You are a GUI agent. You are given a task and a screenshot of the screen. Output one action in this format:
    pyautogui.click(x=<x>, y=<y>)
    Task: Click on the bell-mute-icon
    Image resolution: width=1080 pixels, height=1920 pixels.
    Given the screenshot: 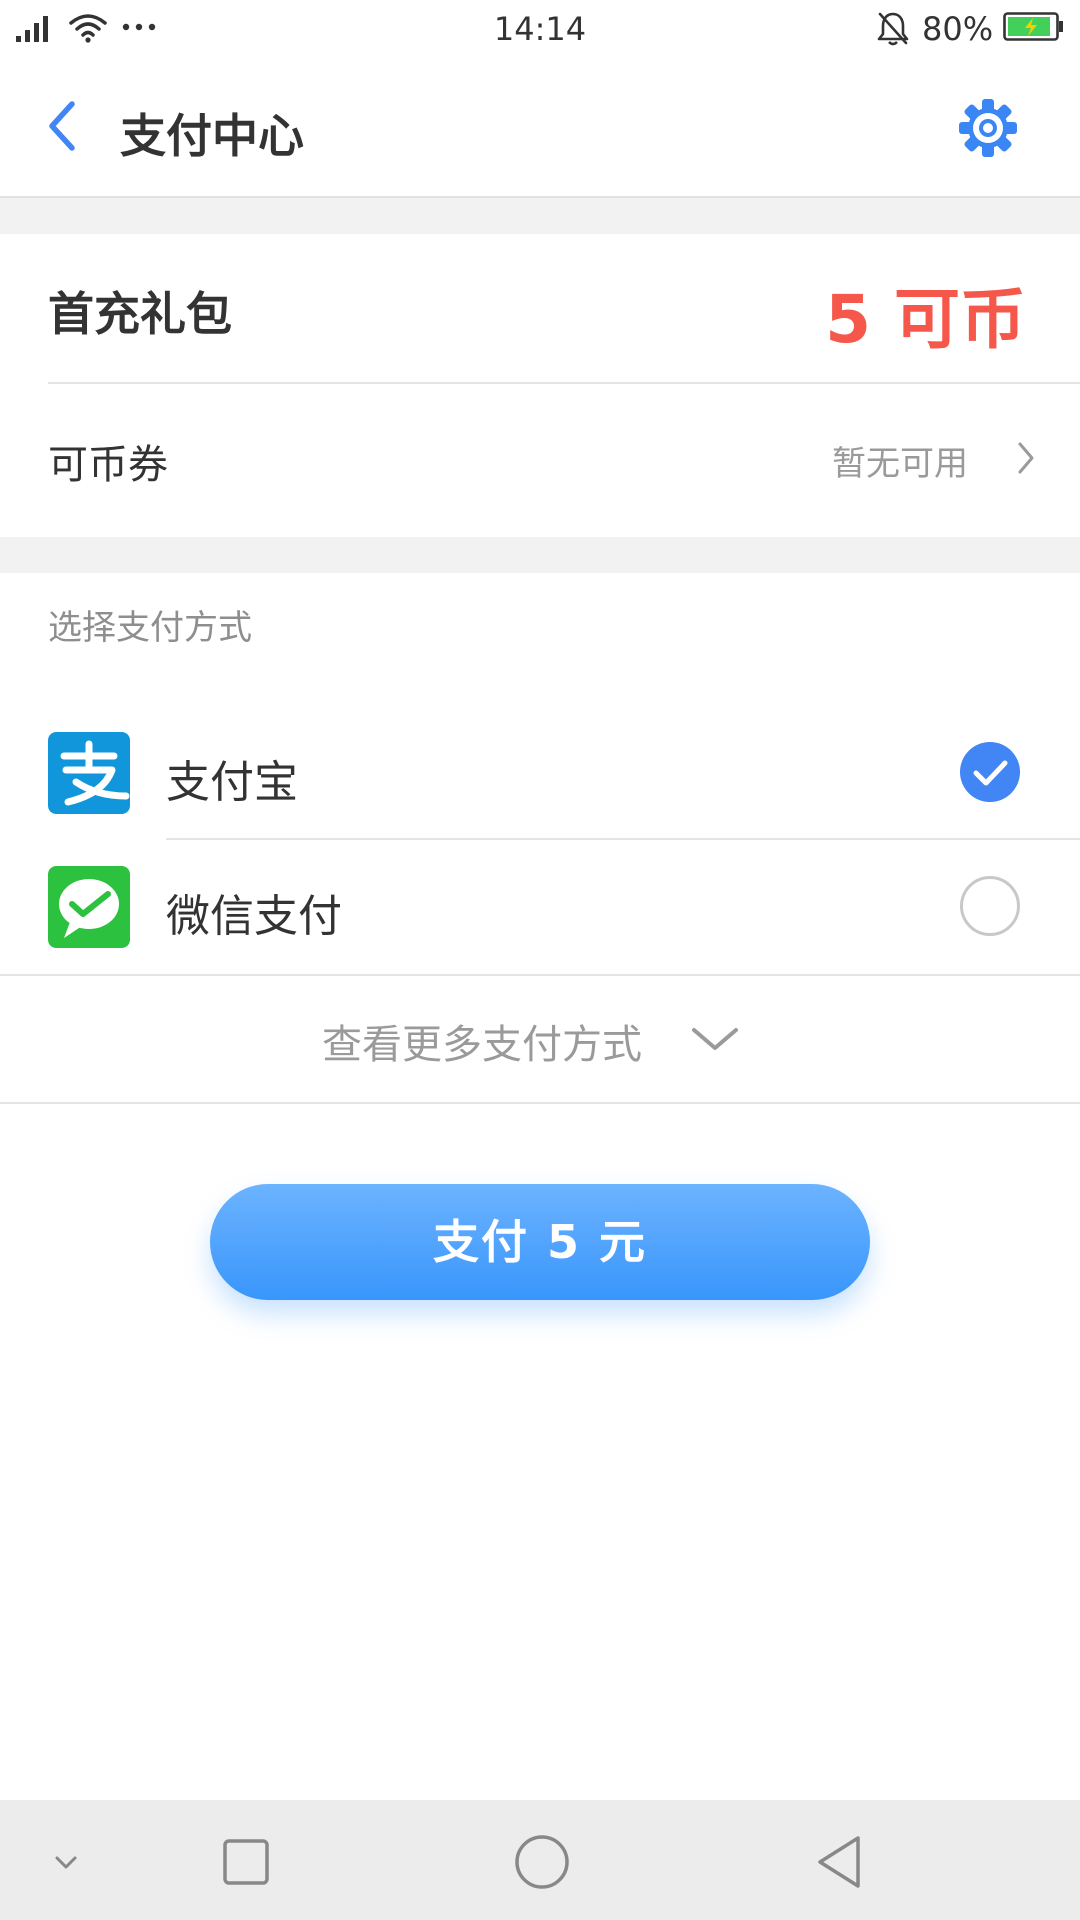 What is the action you would take?
    pyautogui.click(x=893, y=29)
    